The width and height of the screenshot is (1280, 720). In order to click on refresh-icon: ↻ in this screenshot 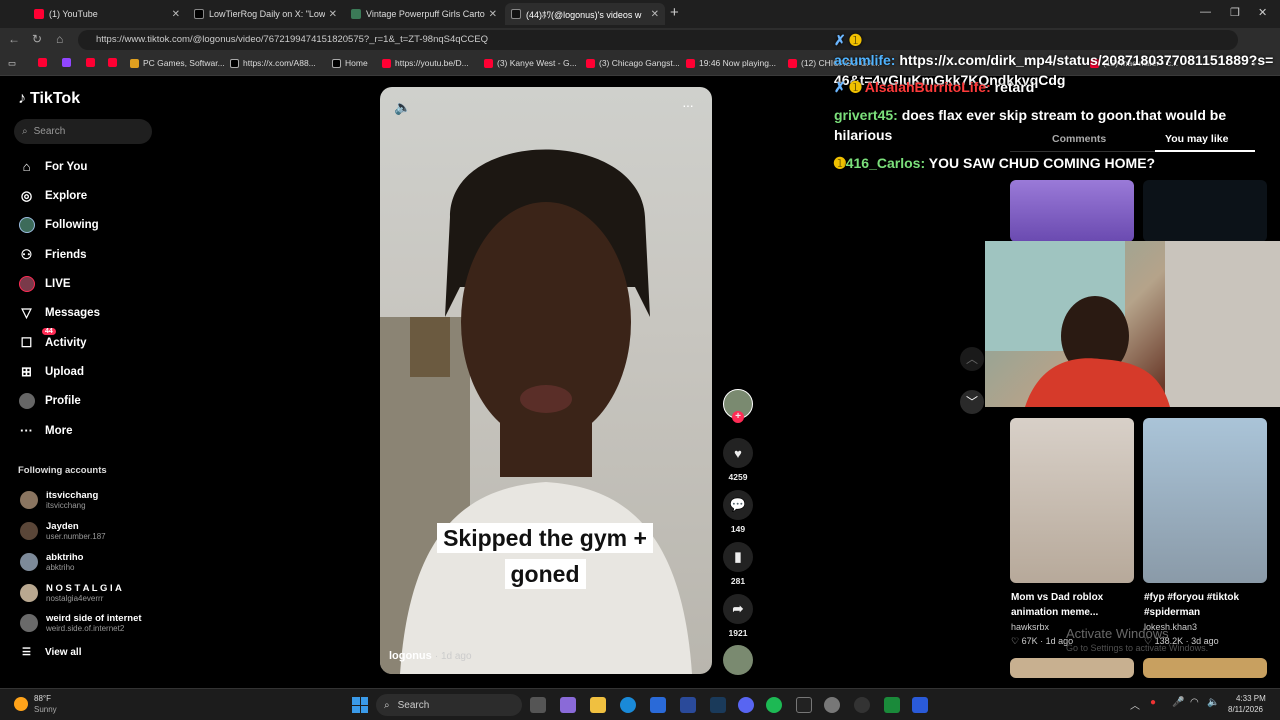, I will do `click(37, 39)`.